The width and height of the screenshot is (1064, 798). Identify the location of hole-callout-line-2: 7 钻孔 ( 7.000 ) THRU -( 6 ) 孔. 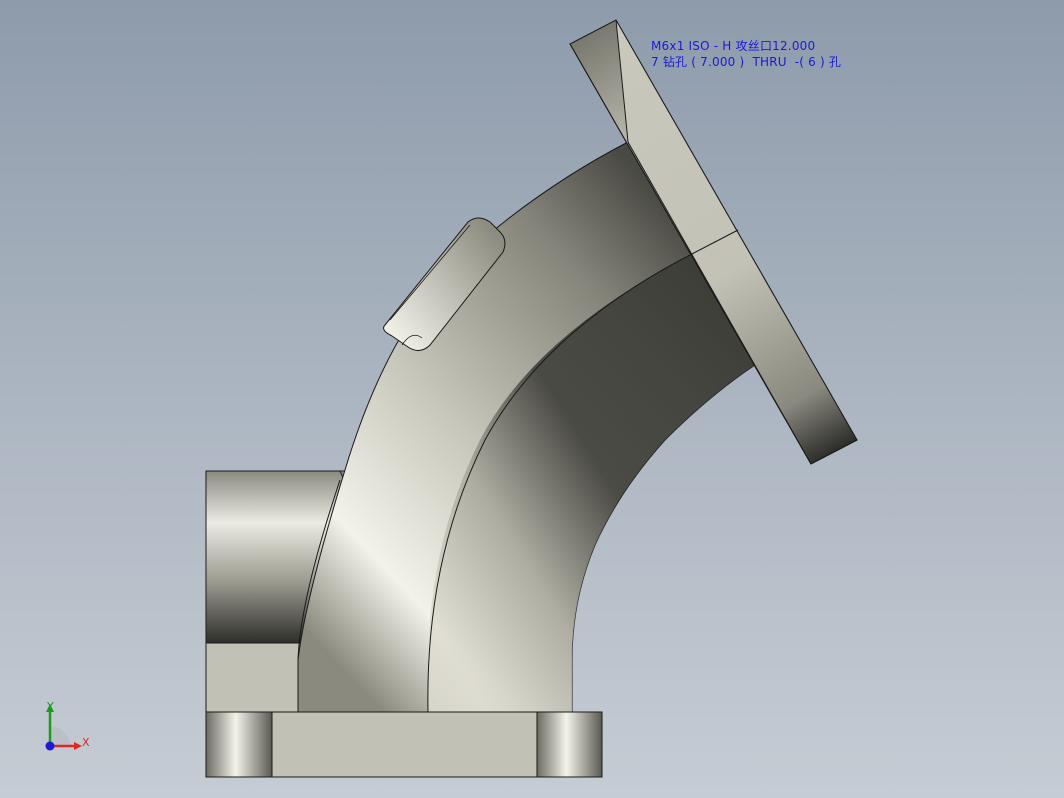
(746, 62).